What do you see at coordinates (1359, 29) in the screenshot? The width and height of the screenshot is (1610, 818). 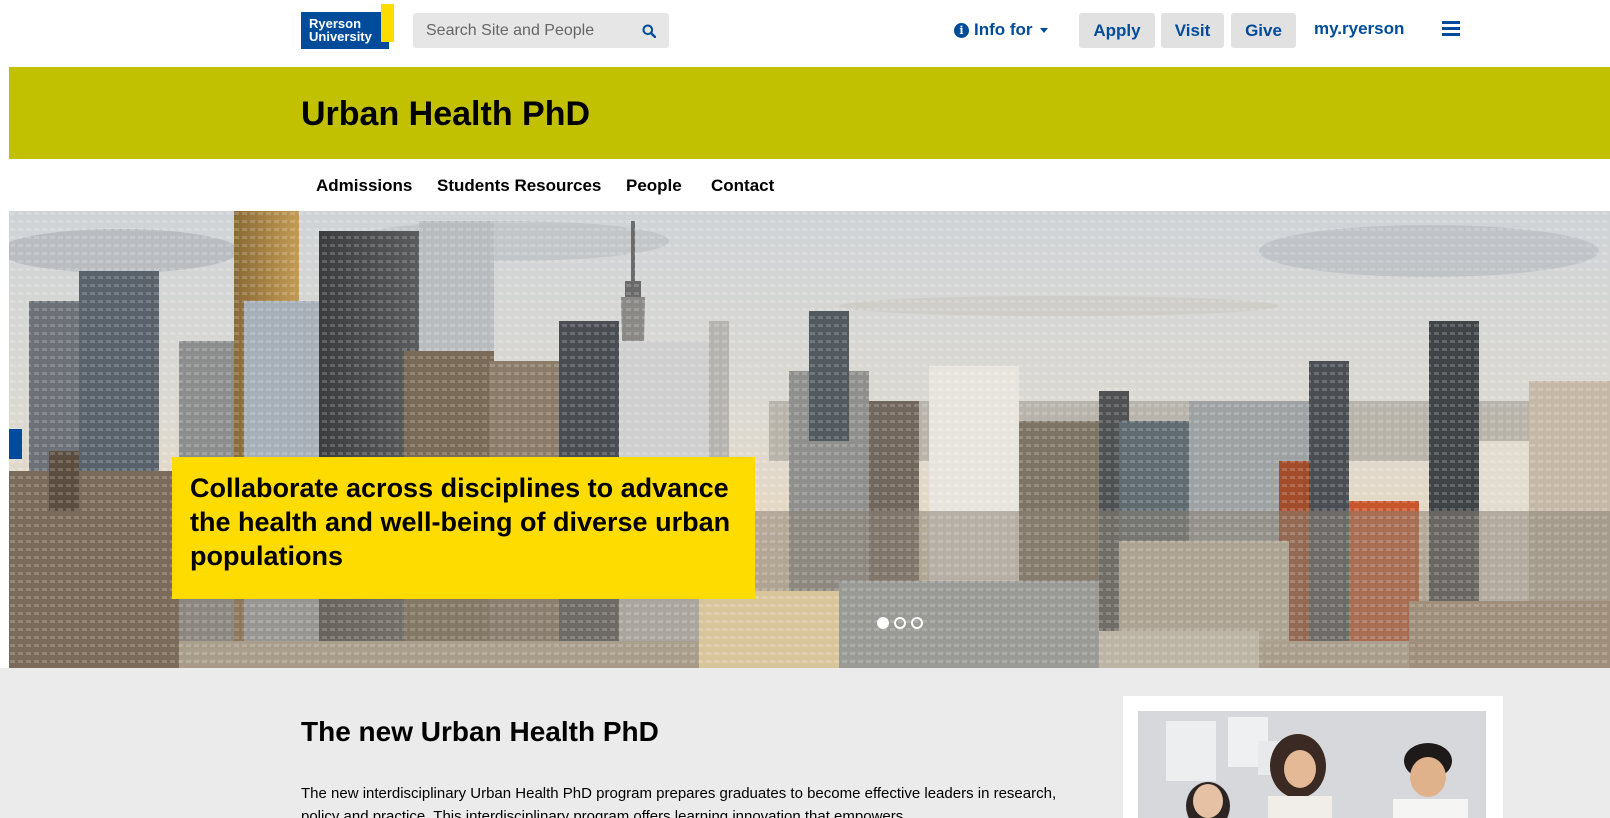 I see `my-ryerson-link: my.ryerson` at bounding box center [1359, 29].